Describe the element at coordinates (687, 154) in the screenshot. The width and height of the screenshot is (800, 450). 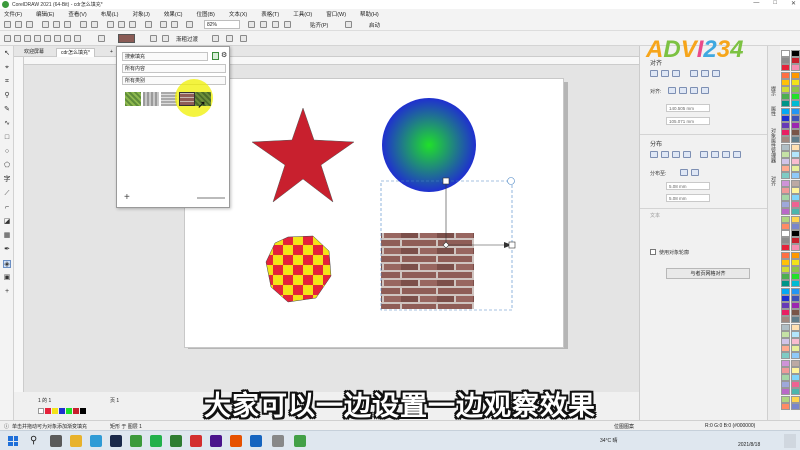
I see `distribute-spacing-h-icon` at that location.